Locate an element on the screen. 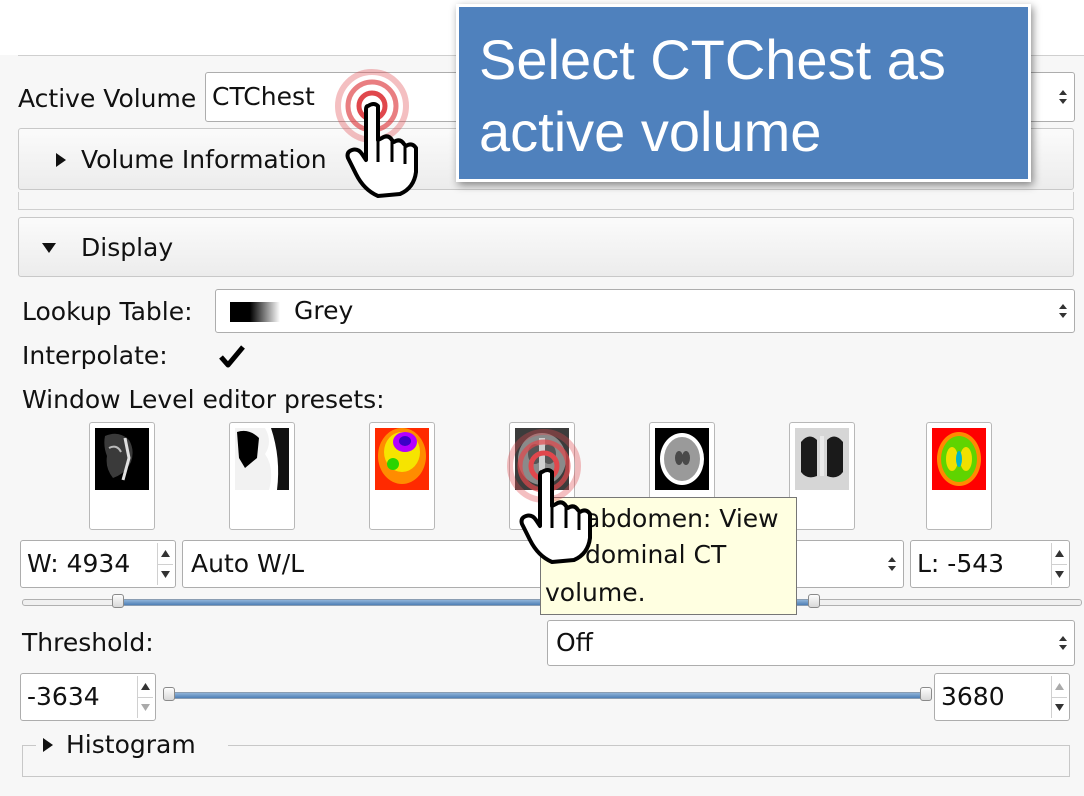 Image resolution: width=1084 pixels, height=796 pixels. threshold-max-handle is located at coordinates (926, 694).